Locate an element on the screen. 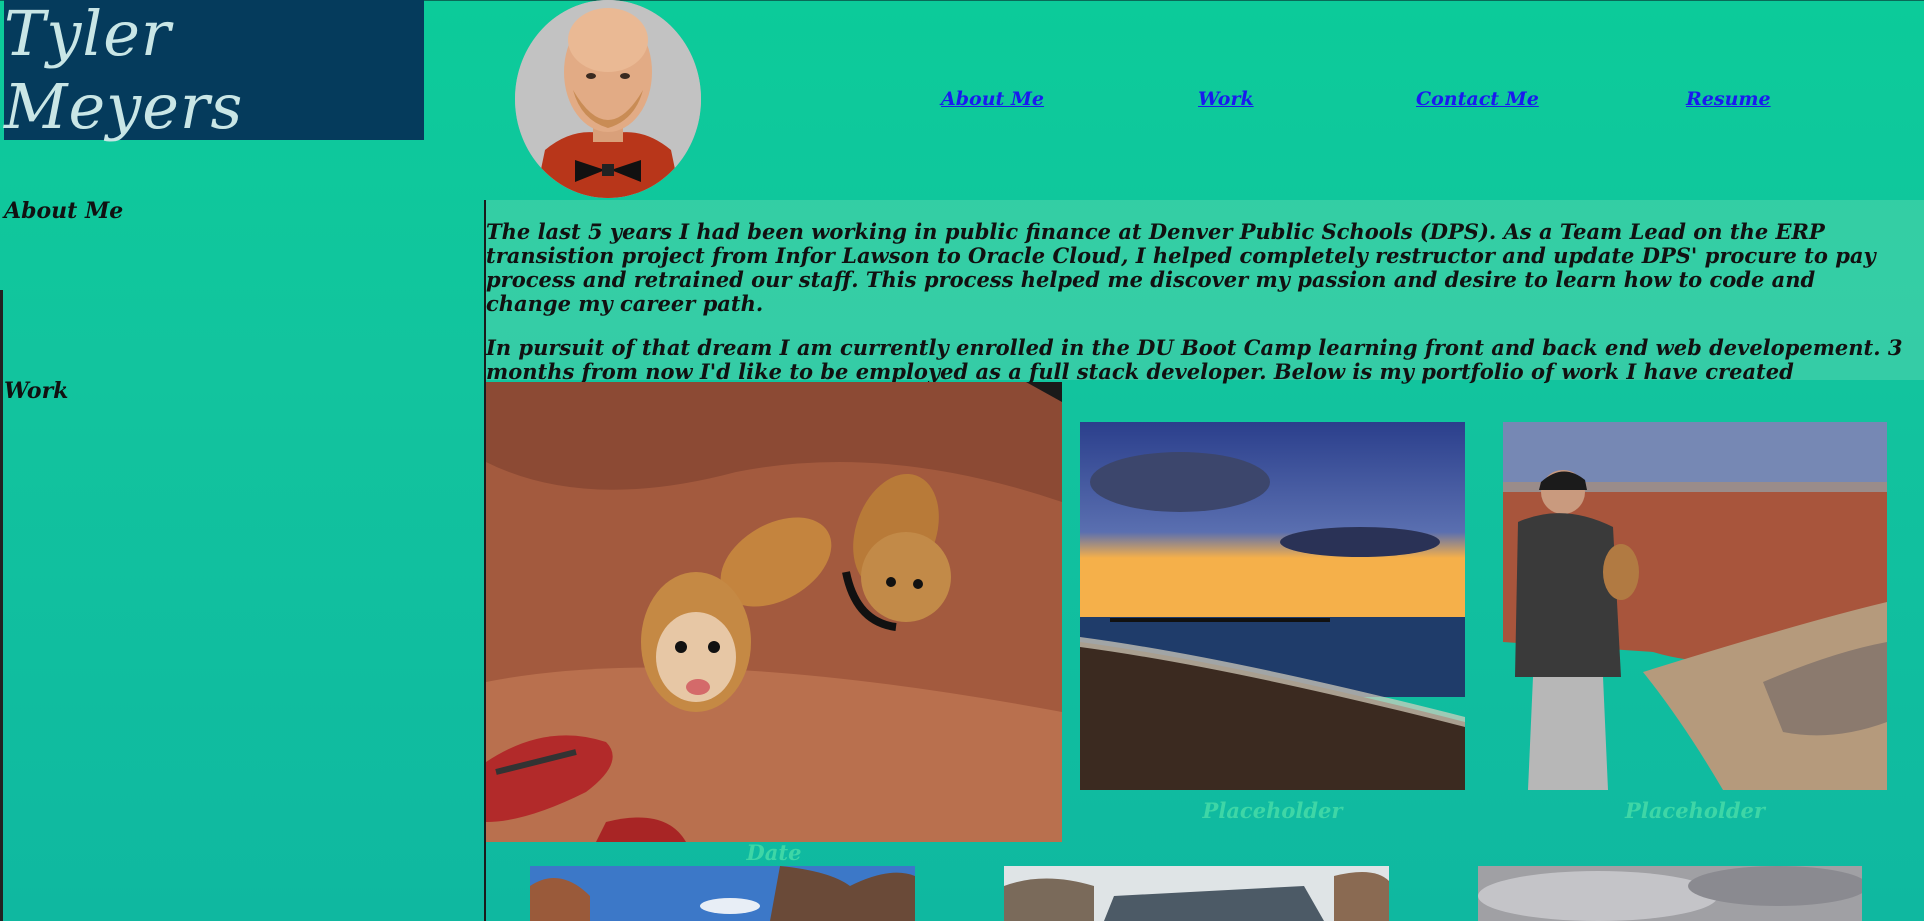 This screenshot has width=1924, height=921. main-nav: About Me Work Contact Me Resume is located at coordinates (962, 103).